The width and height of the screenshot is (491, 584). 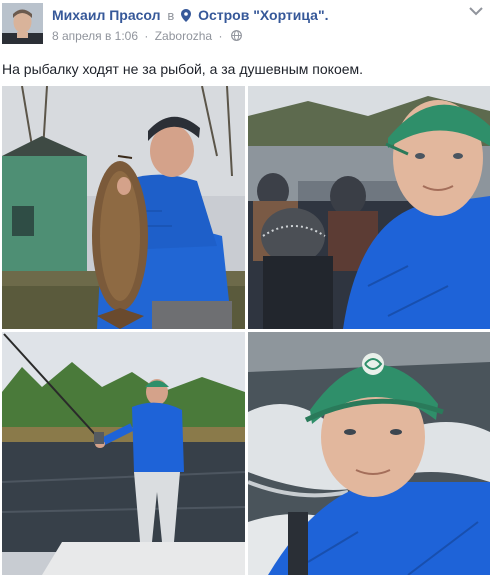 What do you see at coordinates (263, 15) in the screenshot?
I see `place-link: Остров "Хортица".` at bounding box center [263, 15].